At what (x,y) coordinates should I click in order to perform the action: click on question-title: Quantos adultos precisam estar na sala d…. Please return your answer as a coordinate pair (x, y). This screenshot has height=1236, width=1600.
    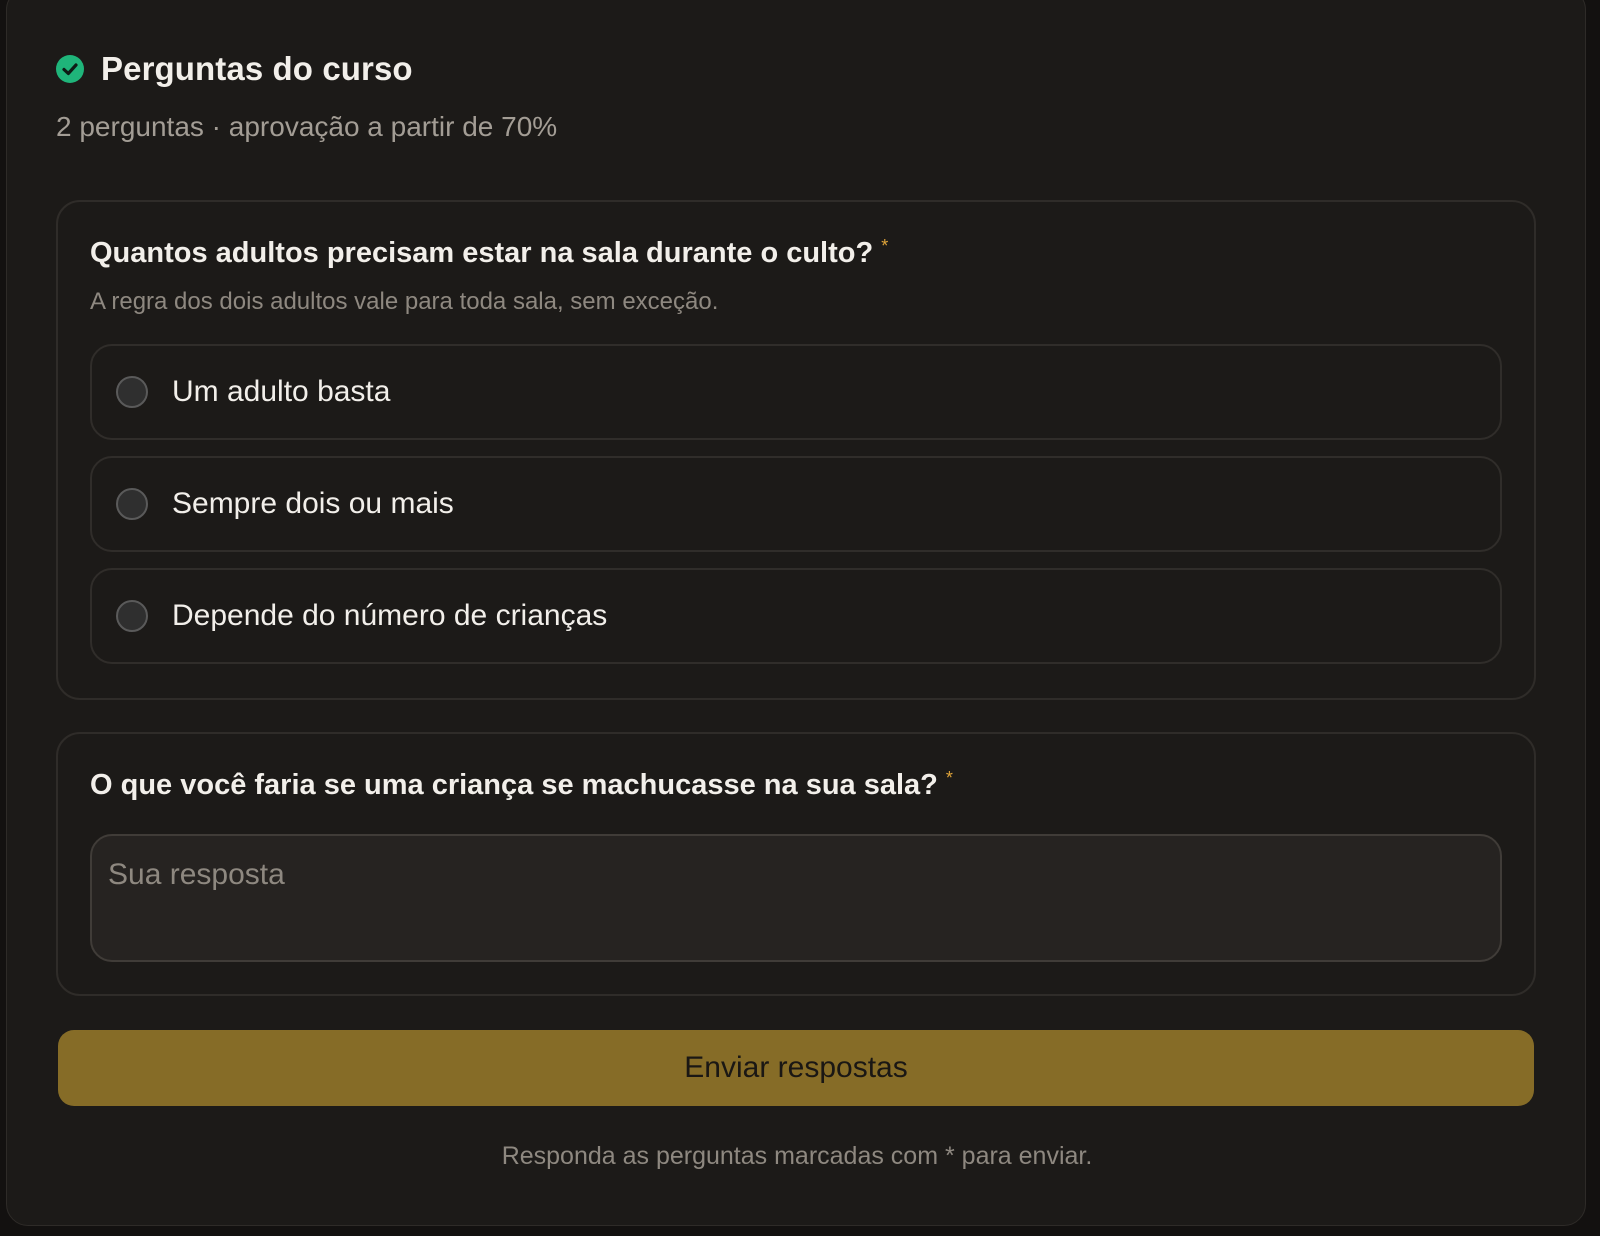
    Looking at the image, I should click on (489, 252).